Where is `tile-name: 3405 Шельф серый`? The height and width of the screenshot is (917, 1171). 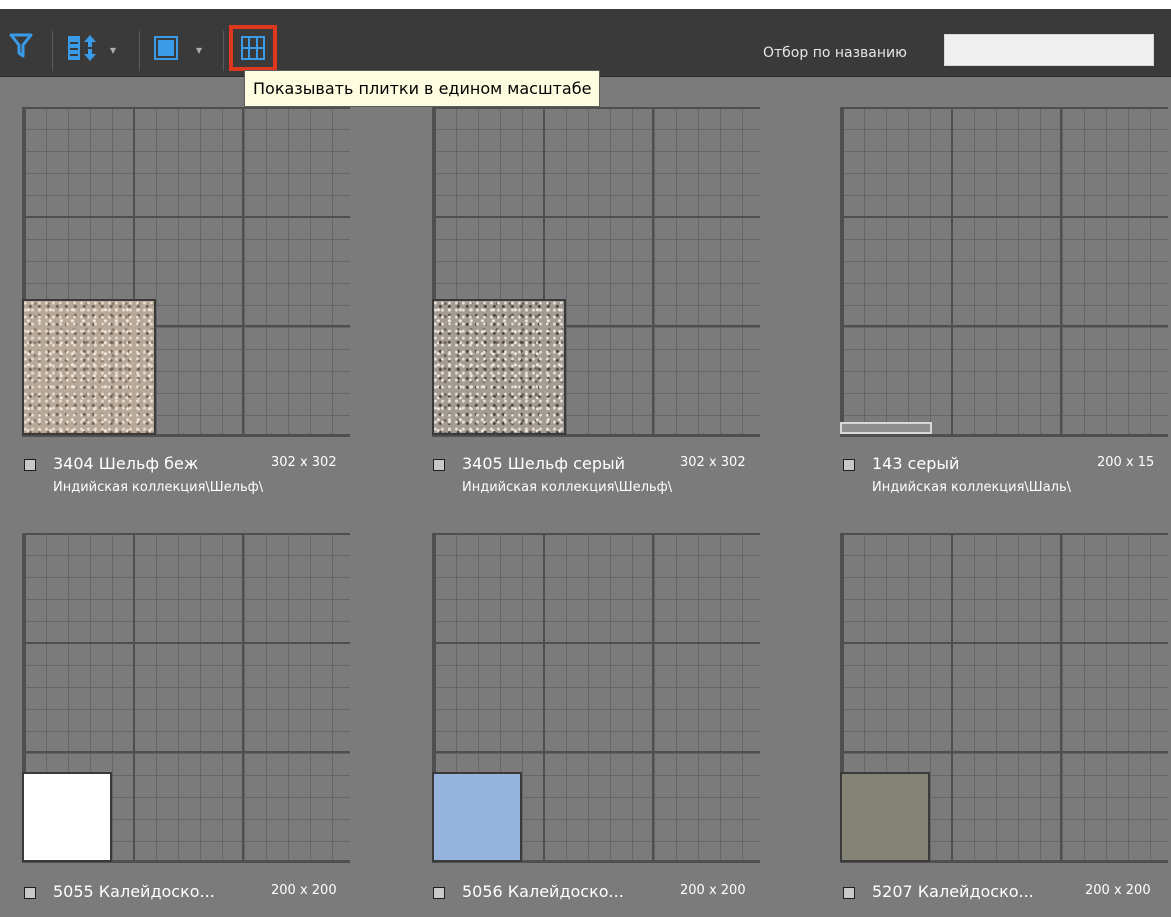
tile-name: 3405 Шельф серый is located at coordinates (544, 463).